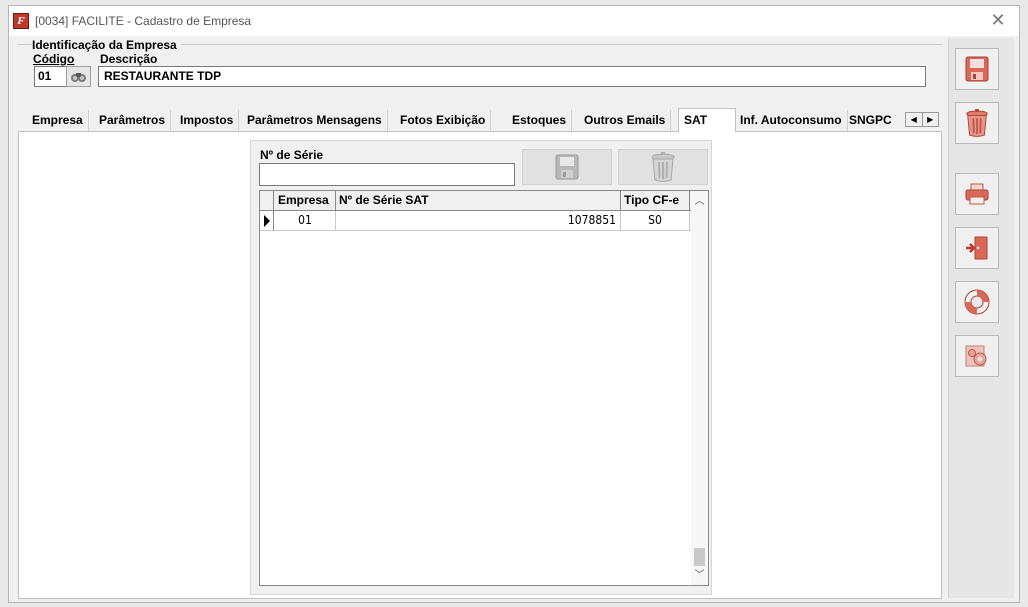  What do you see at coordinates (931, 119) in the screenshot?
I see `tab-scroll-right-icon: ▶` at bounding box center [931, 119].